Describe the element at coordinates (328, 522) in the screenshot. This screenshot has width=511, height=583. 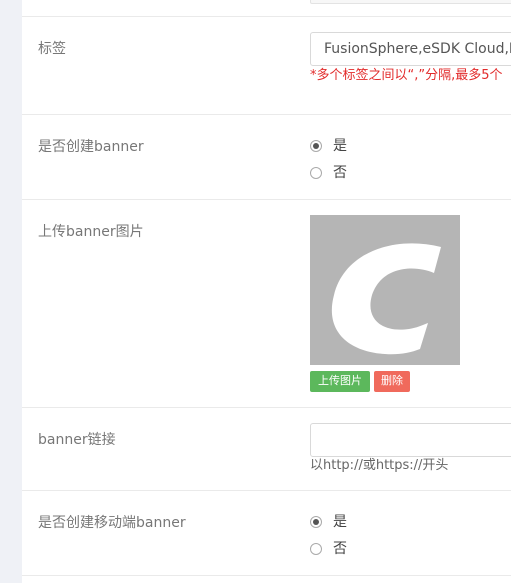
I see `create-mobile-banner-radio-yes: 是` at that location.